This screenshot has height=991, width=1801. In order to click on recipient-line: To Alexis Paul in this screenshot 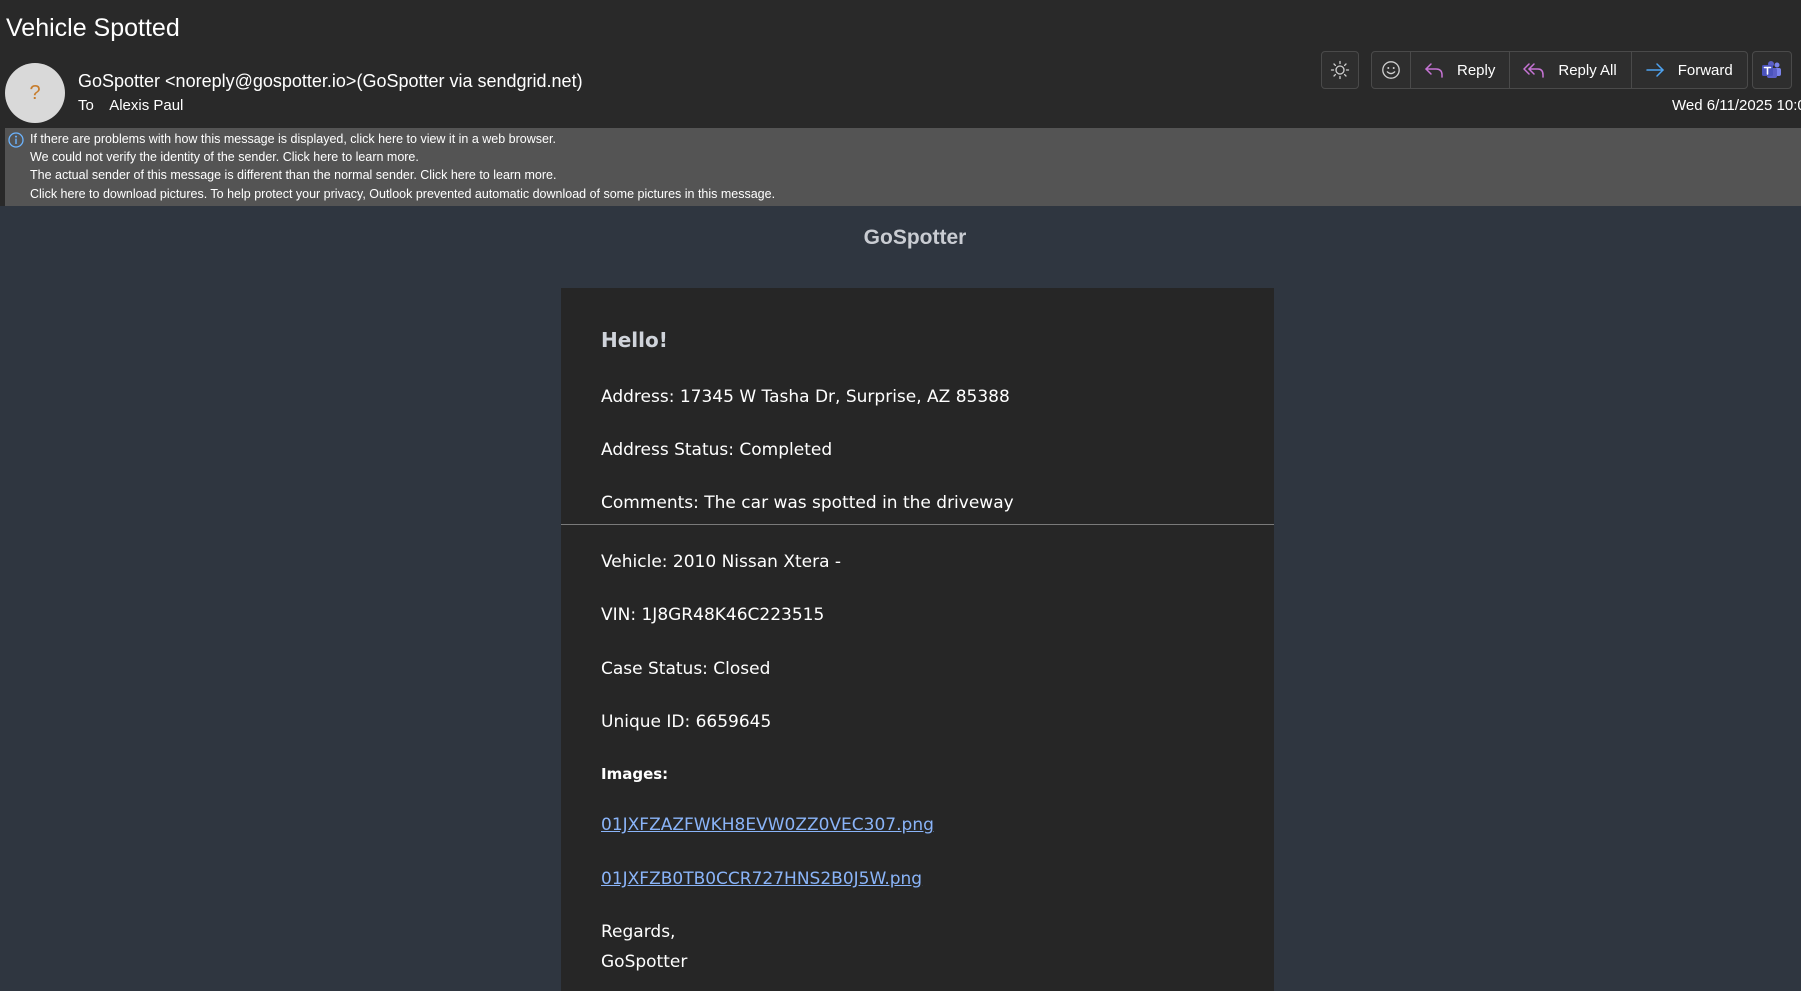, I will do `click(130, 105)`.